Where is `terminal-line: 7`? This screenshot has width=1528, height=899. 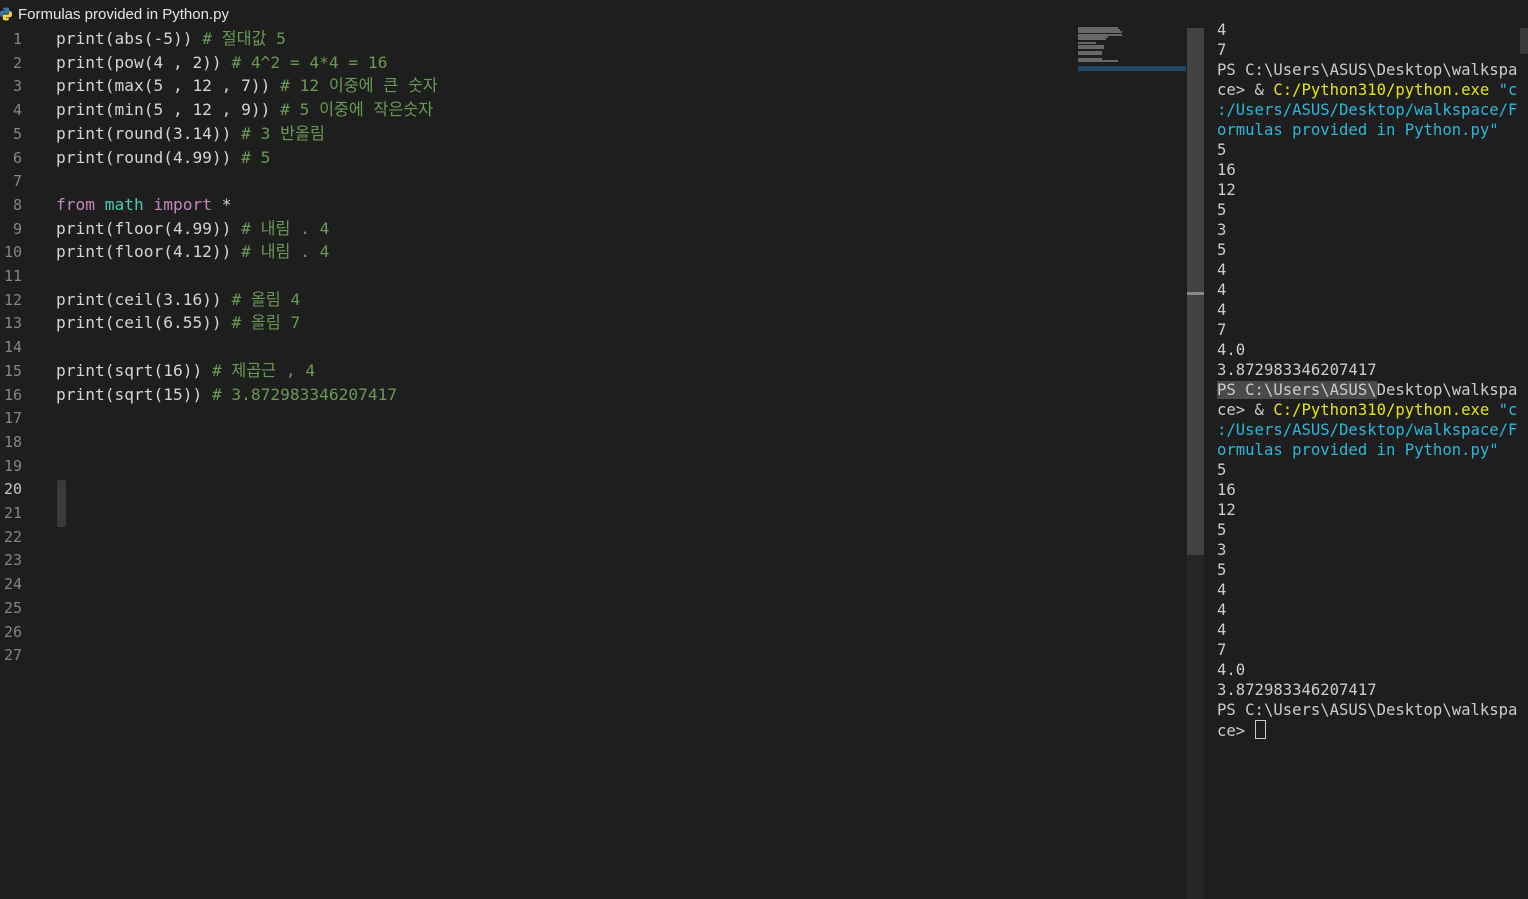
terminal-line: 7 is located at coordinates (1221, 50).